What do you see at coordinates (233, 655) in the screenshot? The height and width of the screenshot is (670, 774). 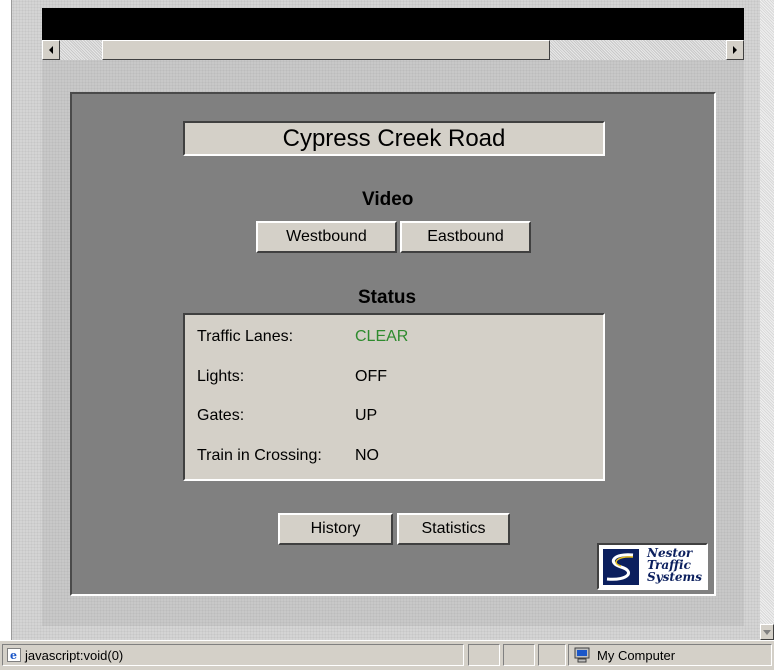 I see `status-url-cell: e javascript:void(0)` at bounding box center [233, 655].